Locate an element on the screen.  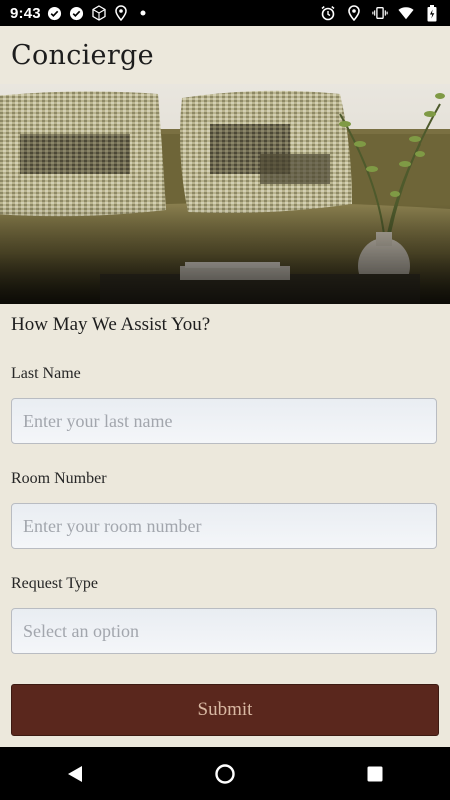
status-left: 9:43 is located at coordinates (75, 13).